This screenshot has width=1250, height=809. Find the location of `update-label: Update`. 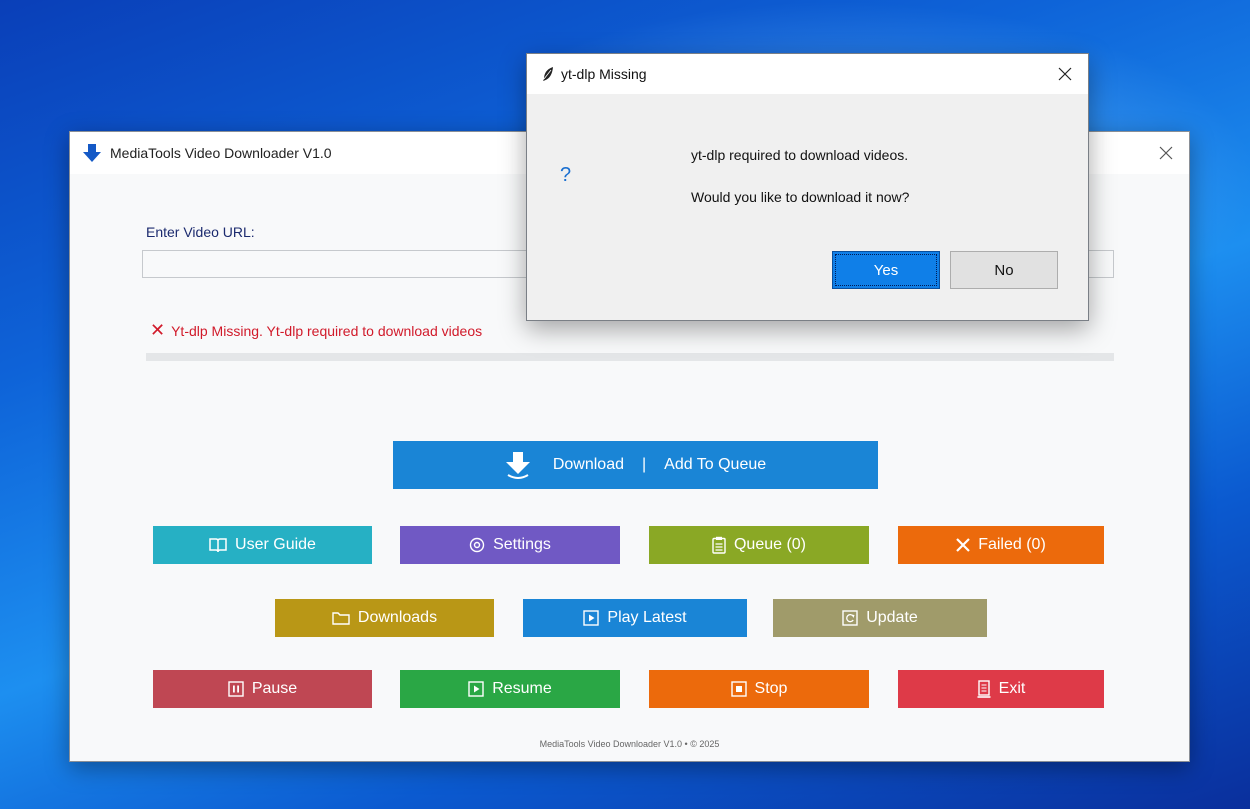

update-label: Update is located at coordinates (892, 617).